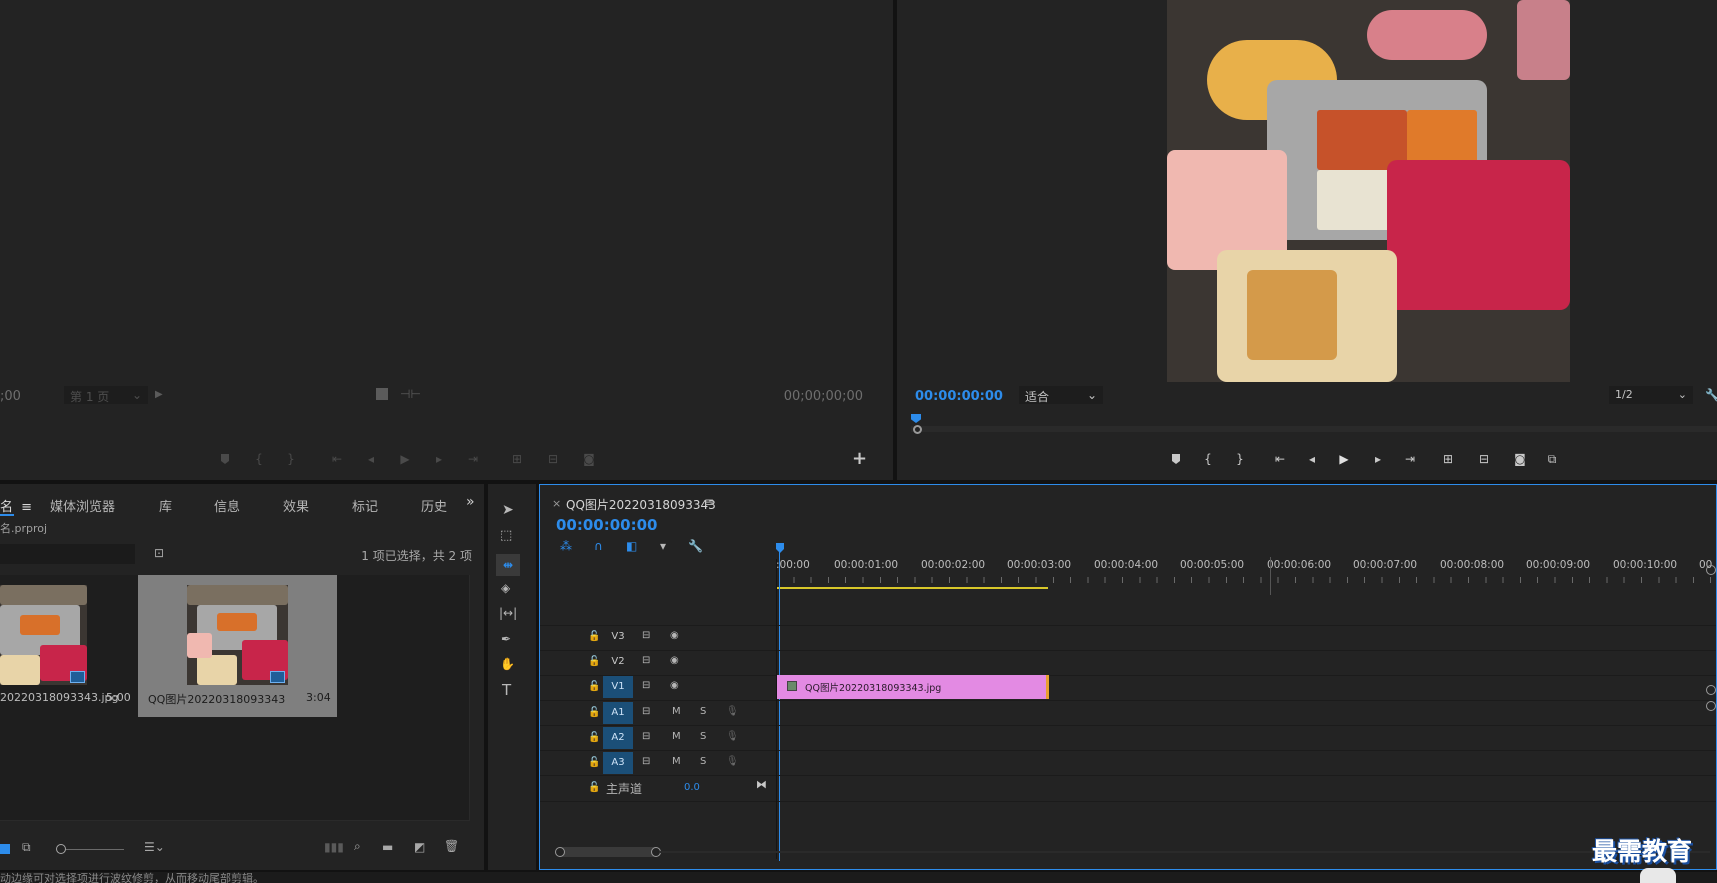 The image size is (1717, 883). What do you see at coordinates (1711, 395) in the screenshot?
I see `wrench-icon: 🔧` at bounding box center [1711, 395].